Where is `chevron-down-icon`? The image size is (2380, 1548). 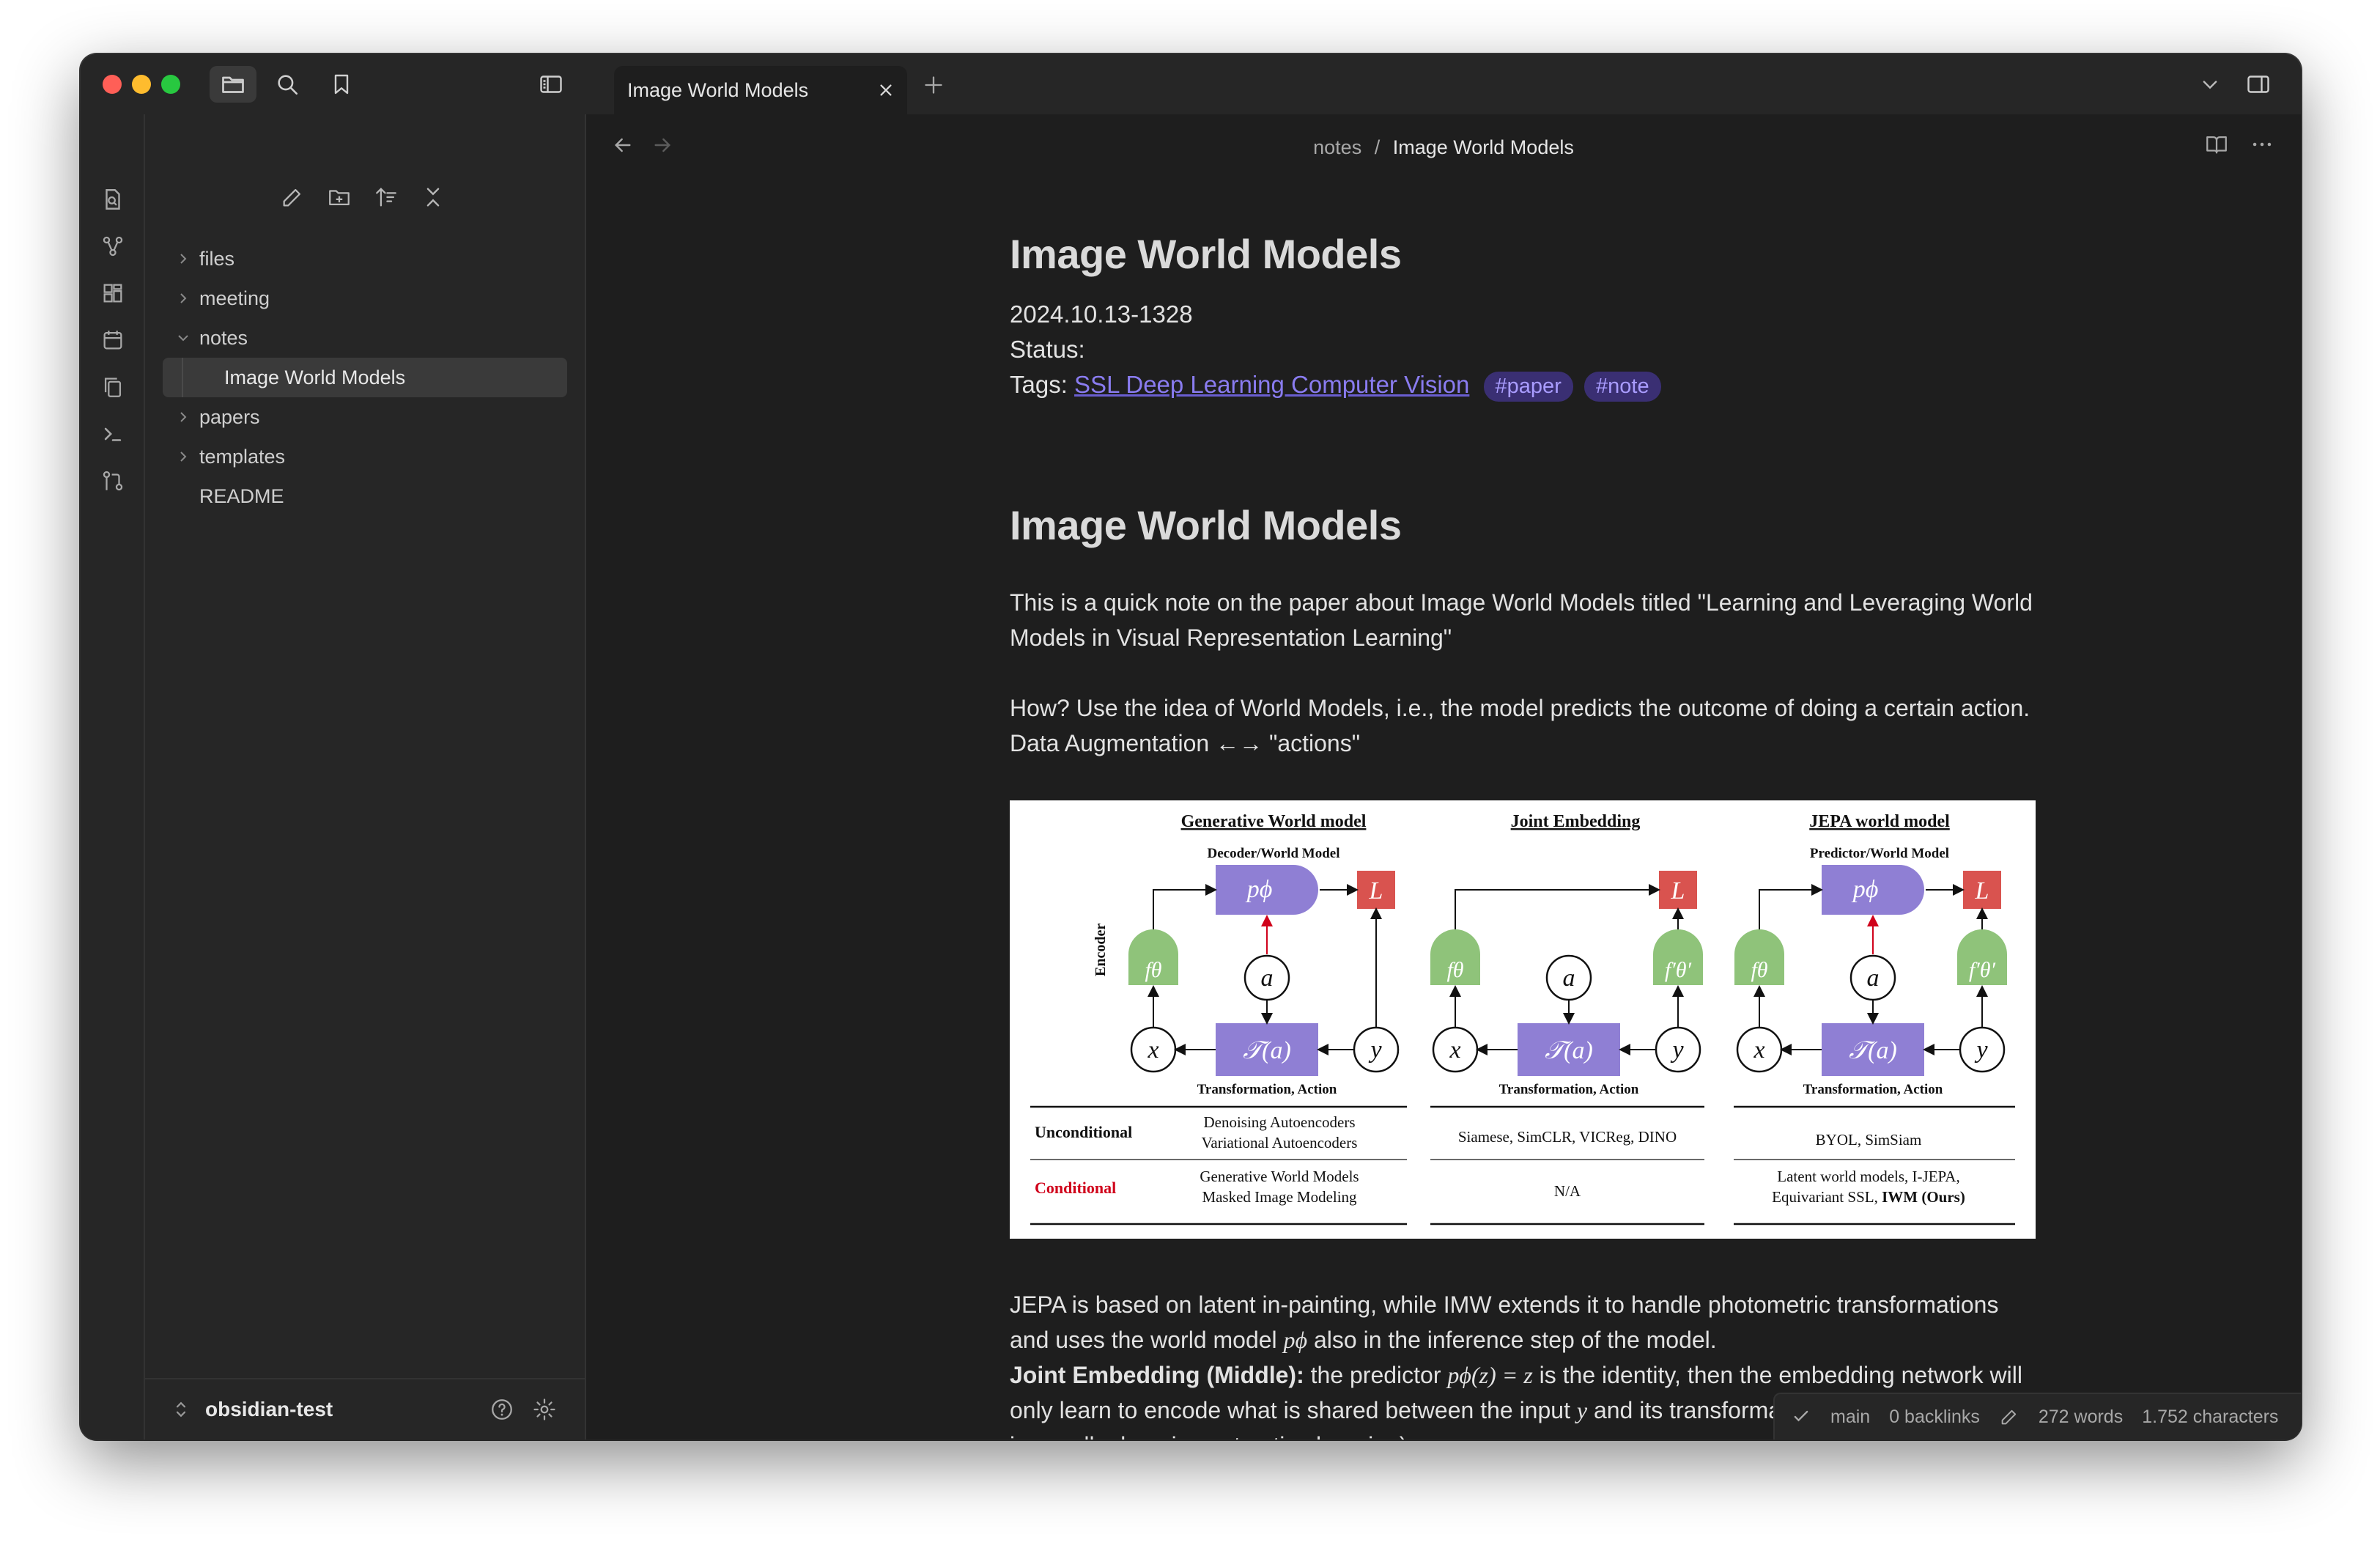
chevron-down-icon is located at coordinates (2210, 85).